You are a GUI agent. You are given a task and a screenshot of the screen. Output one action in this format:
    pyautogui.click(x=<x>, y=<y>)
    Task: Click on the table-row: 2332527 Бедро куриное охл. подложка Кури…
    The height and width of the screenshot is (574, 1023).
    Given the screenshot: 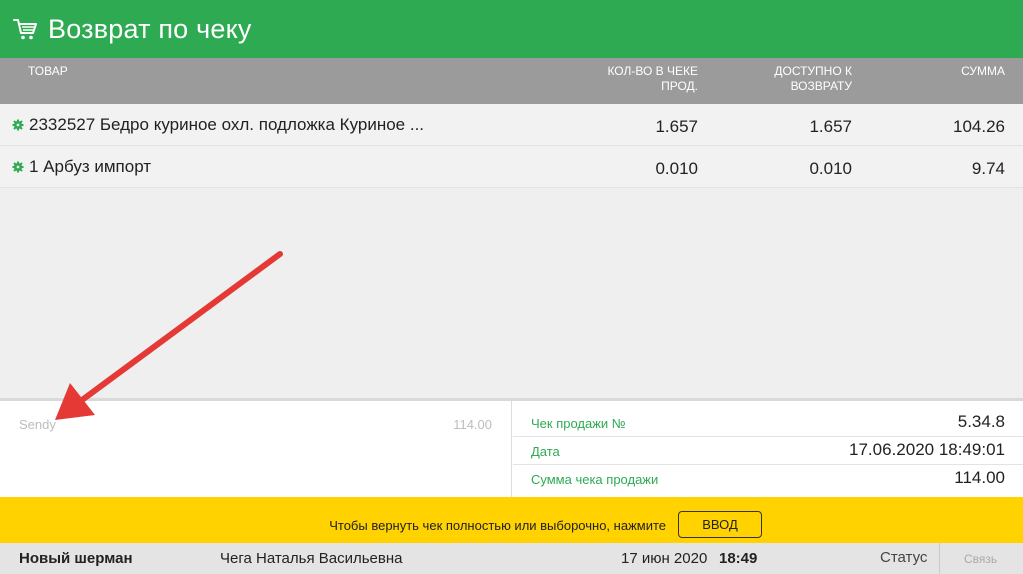 What is the action you would take?
    pyautogui.click(x=511, y=125)
    